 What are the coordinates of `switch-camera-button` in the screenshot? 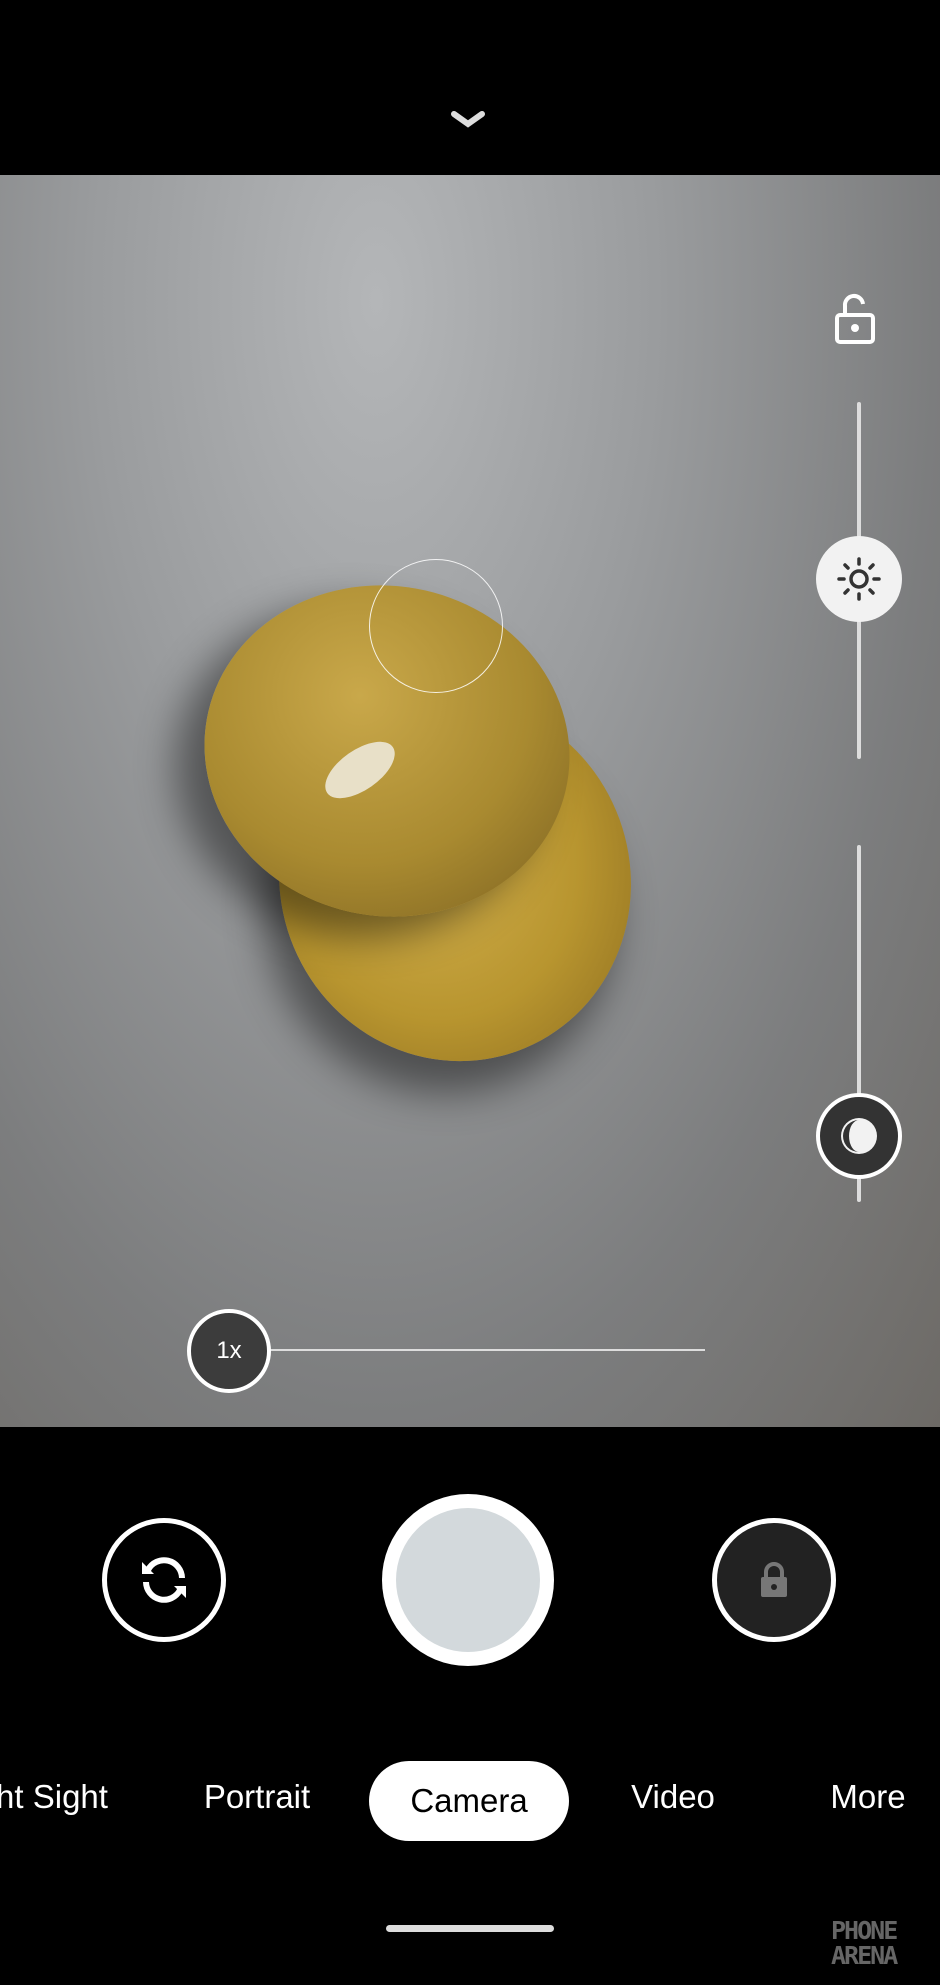 It's located at (164, 1580).